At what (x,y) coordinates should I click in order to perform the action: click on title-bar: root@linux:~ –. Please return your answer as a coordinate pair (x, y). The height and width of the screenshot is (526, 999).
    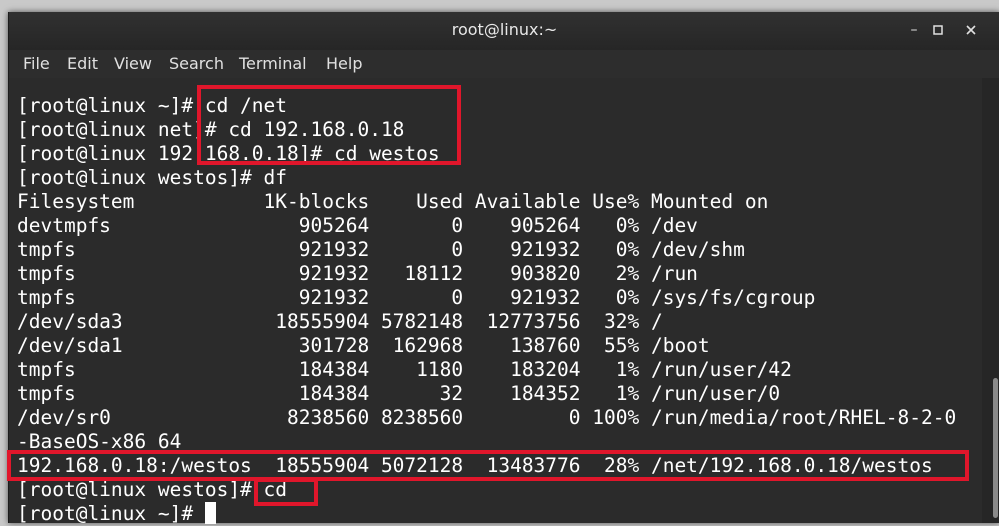
    Looking at the image, I should click on (504, 31).